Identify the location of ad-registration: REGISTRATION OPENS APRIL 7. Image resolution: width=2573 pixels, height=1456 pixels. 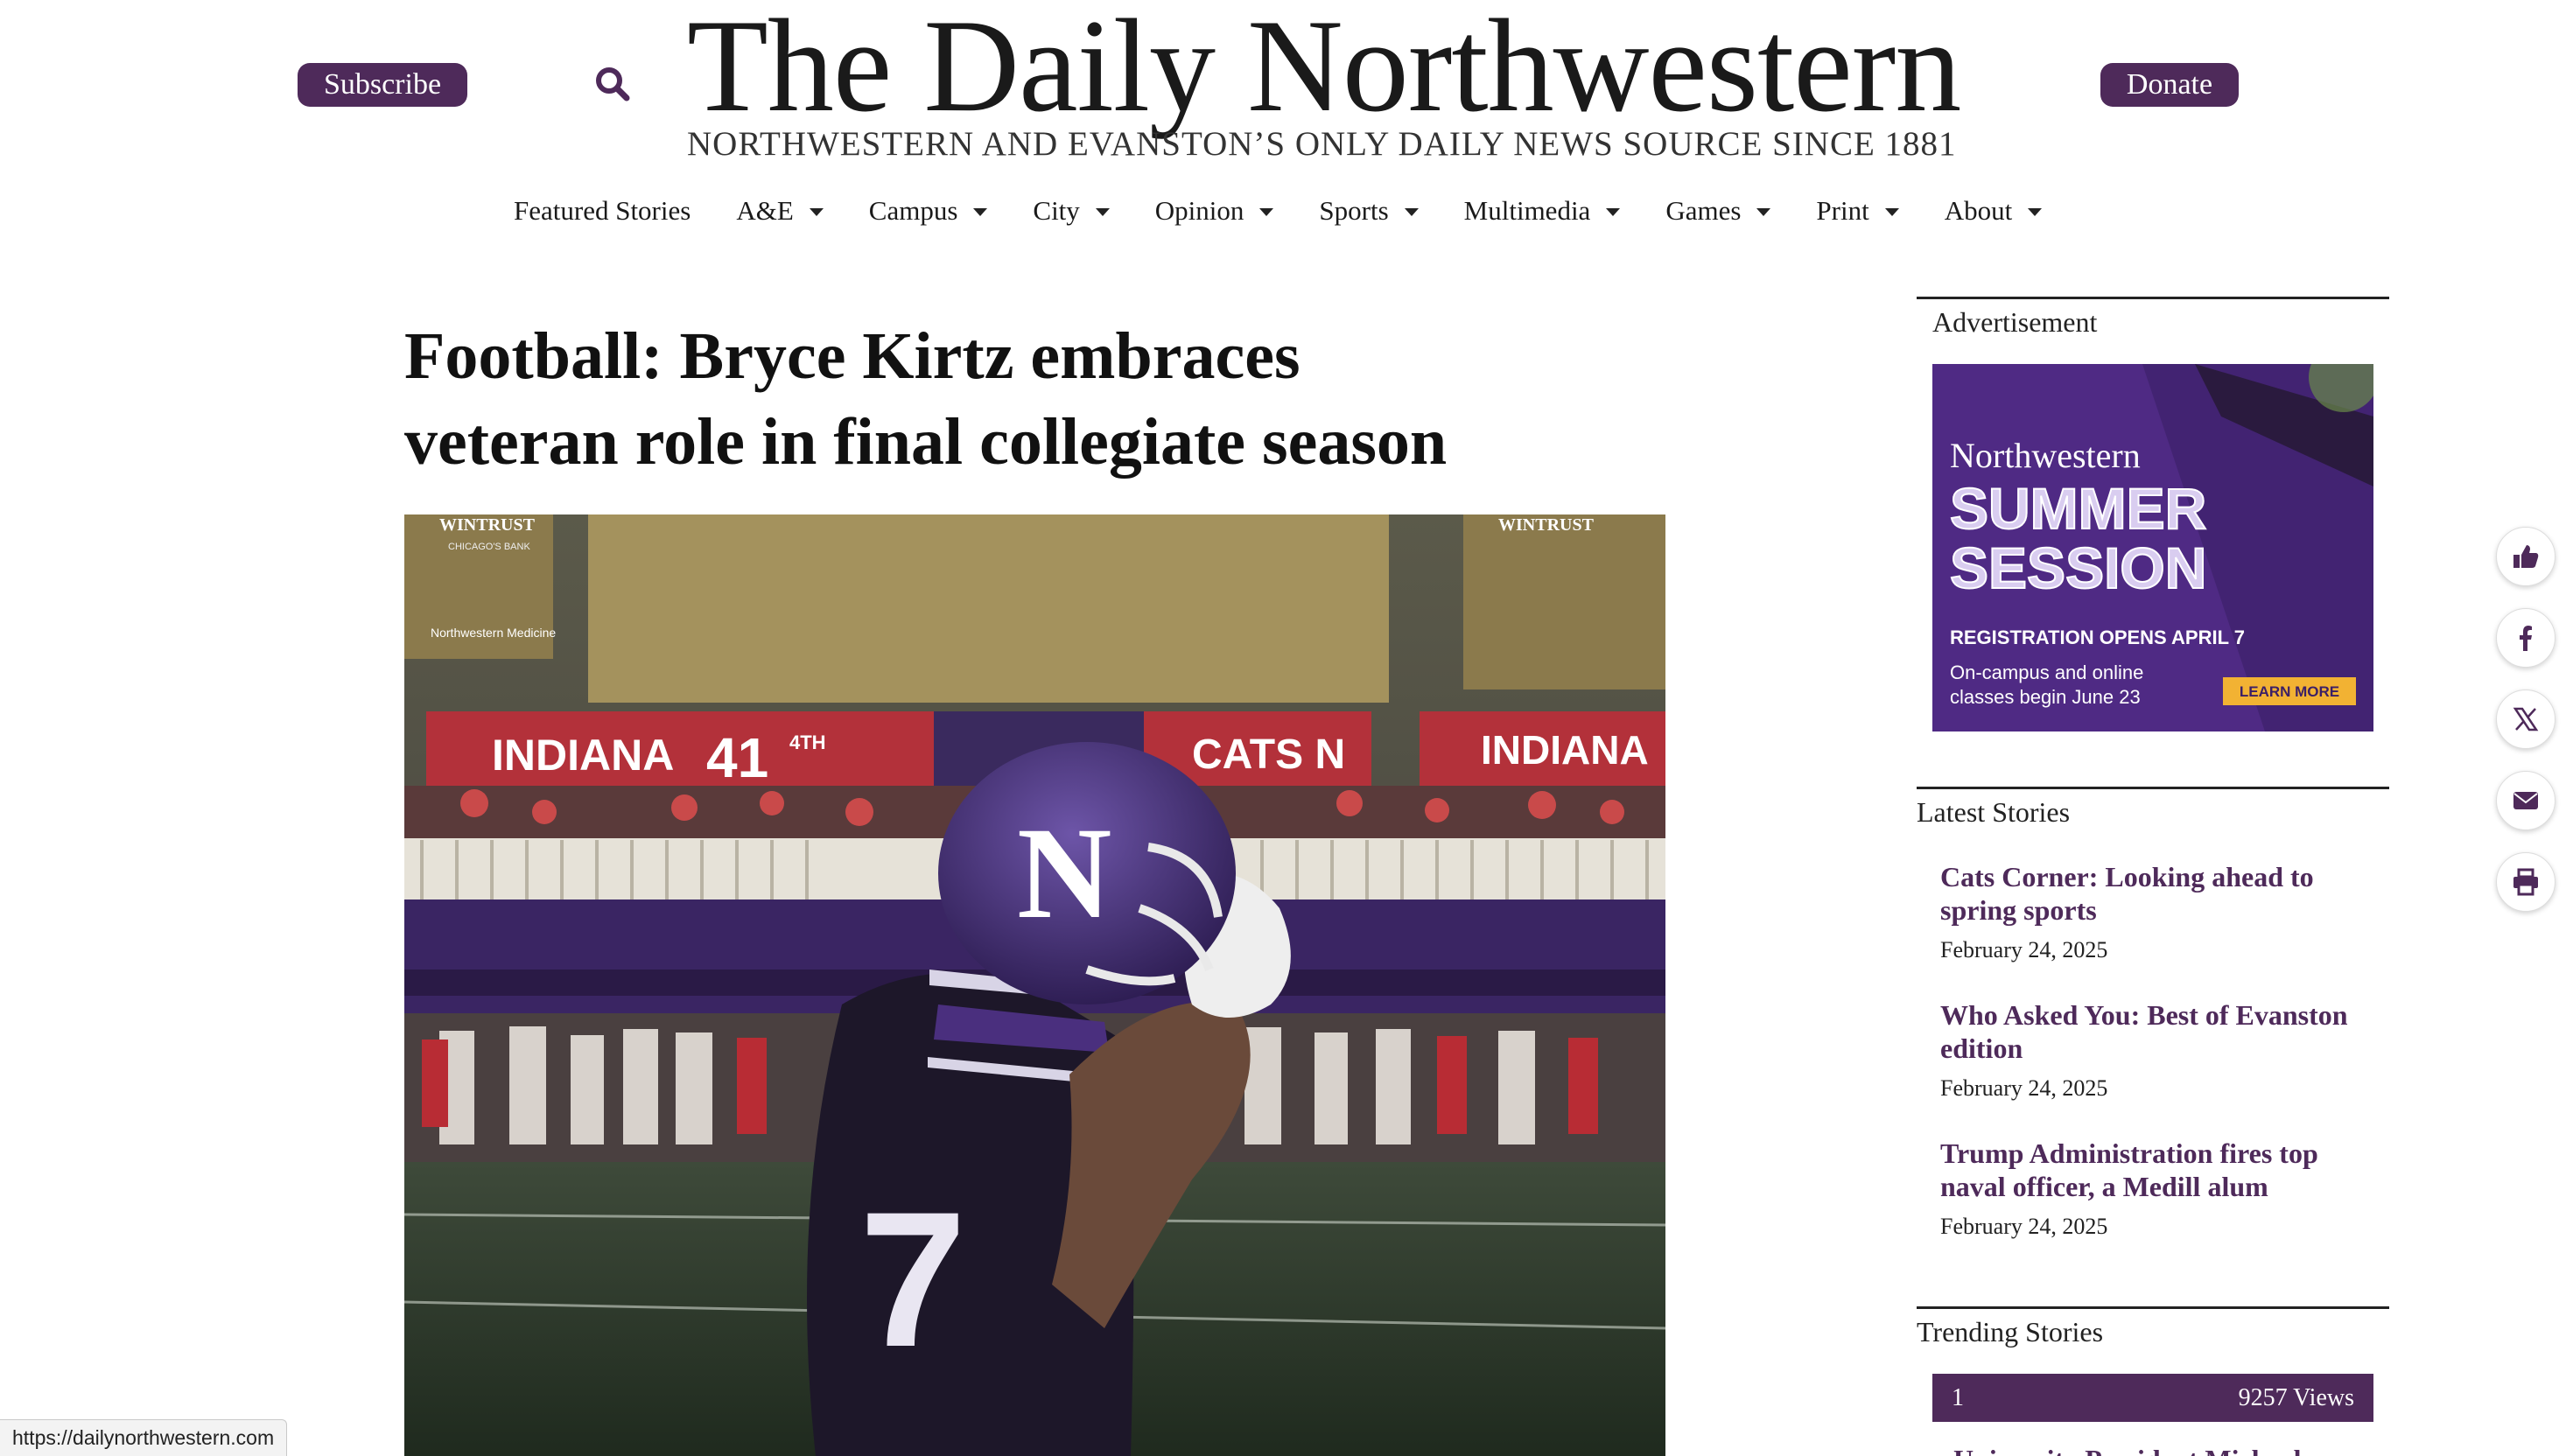
(2097, 637).